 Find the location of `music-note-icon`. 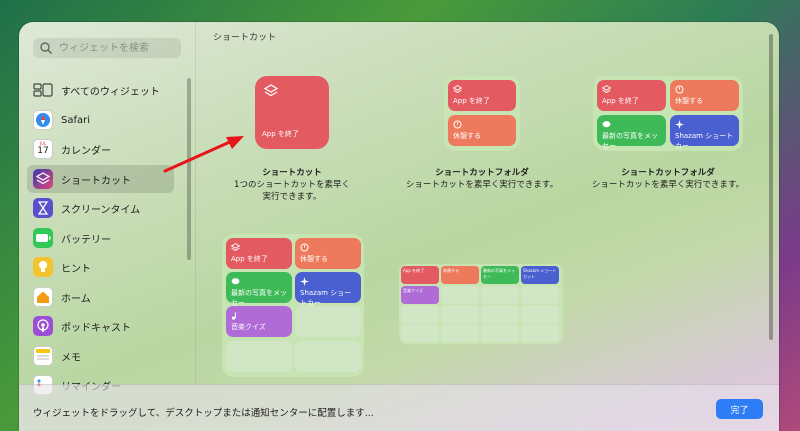

music-note-icon is located at coordinates (233, 316).